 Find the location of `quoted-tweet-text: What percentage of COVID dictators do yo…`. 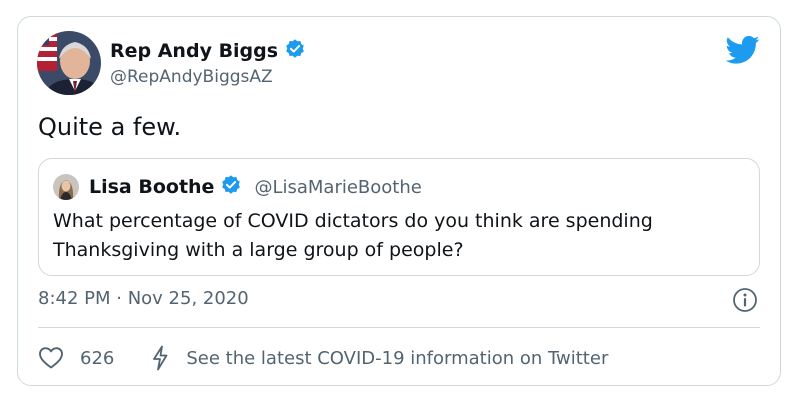

quoted-tweet-text: What percentage of COVID dictators do yo… is located at coordinates (353, 235).